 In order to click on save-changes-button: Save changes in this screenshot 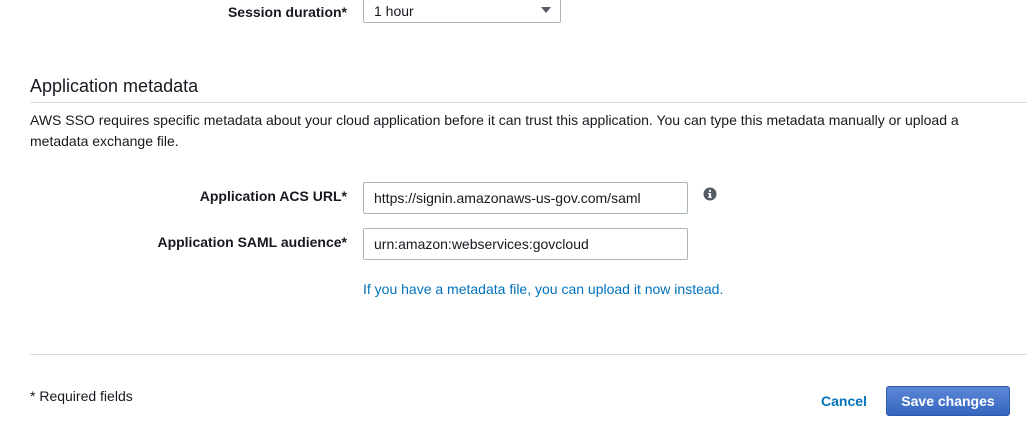, I will do `click(948, 401)`.